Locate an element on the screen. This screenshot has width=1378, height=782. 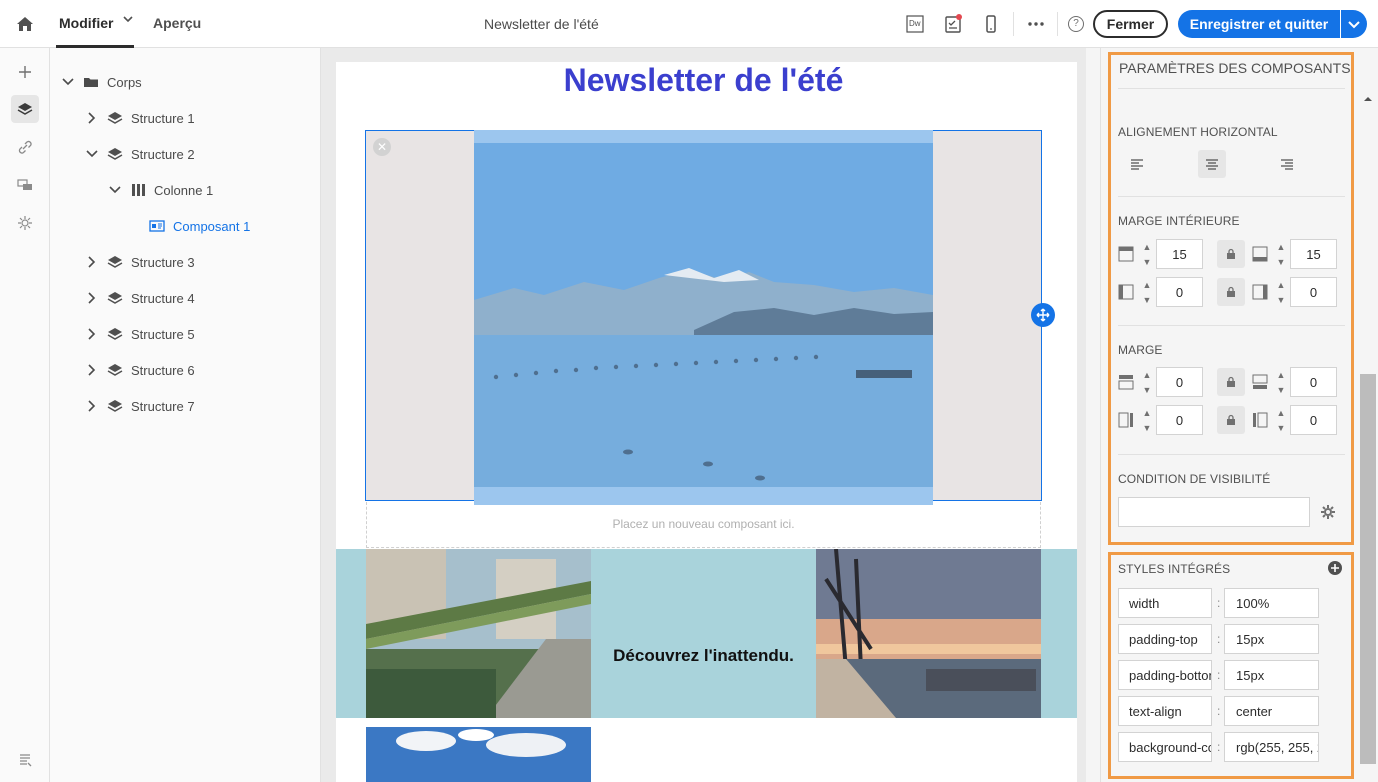
more-options-icon is located at coordinates (1036, 24).